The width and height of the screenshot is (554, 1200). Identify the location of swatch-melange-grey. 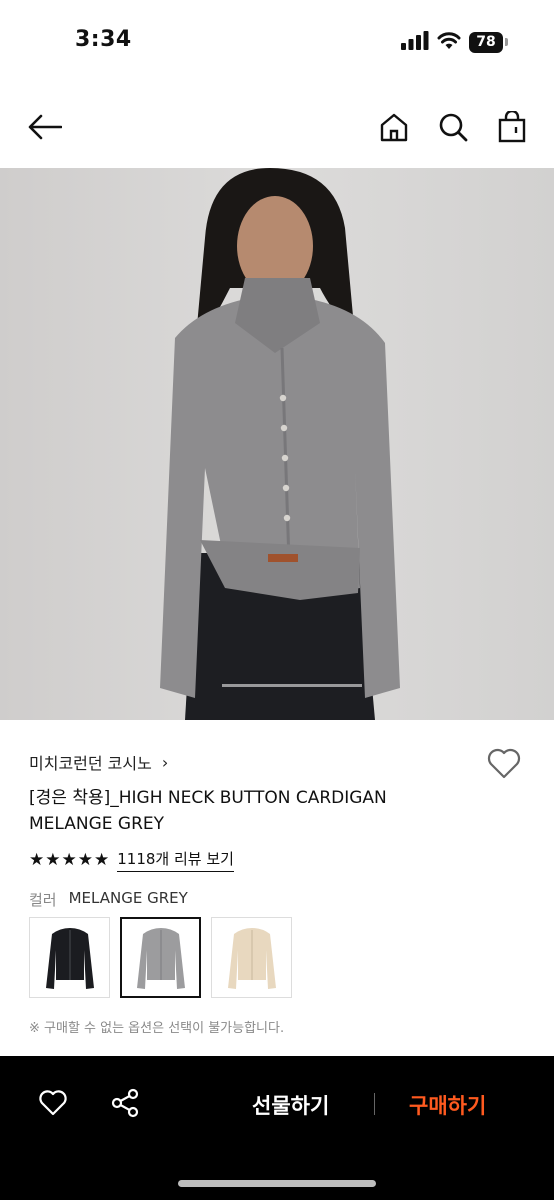
(160, 957).